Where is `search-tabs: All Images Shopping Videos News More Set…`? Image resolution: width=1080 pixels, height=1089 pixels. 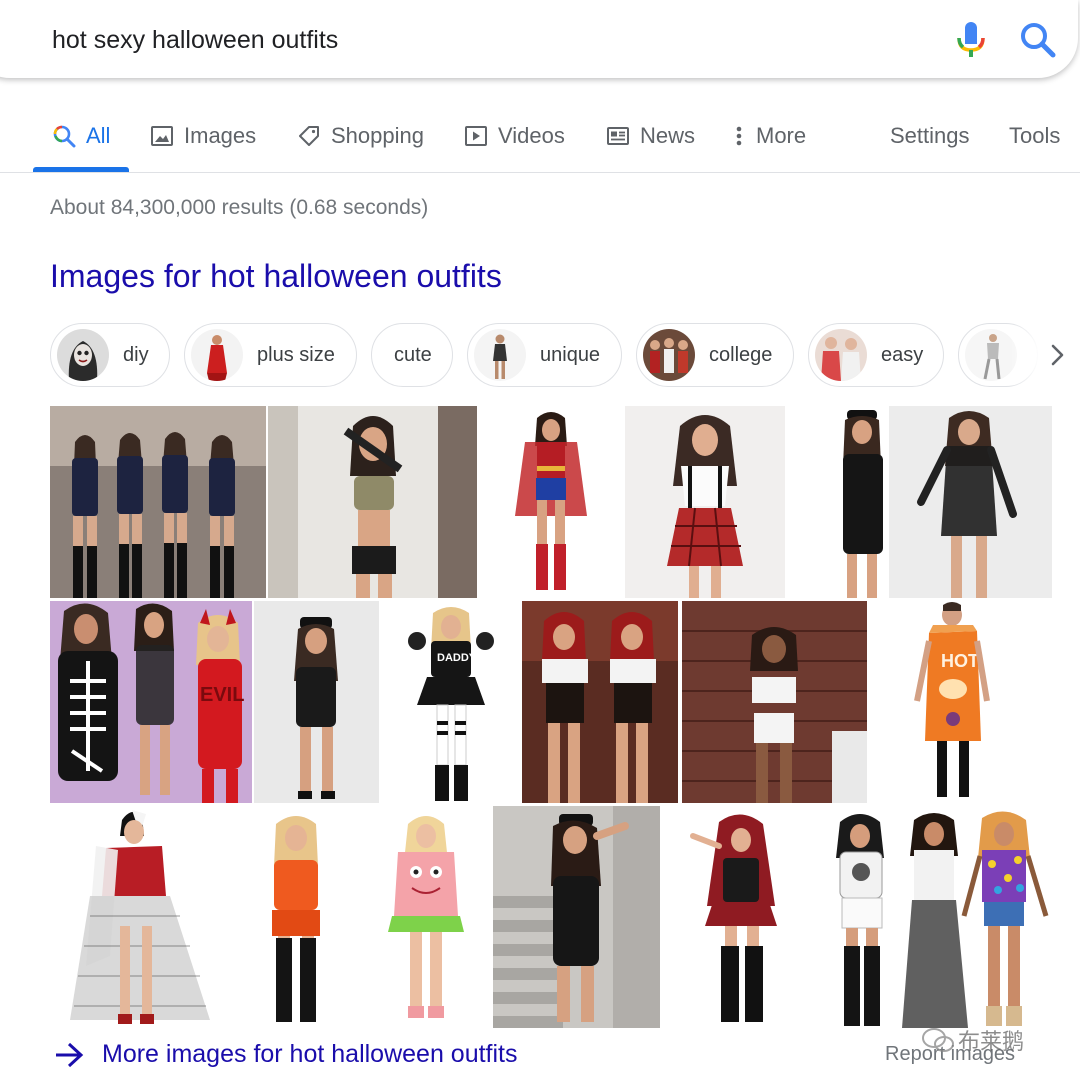
search-tabs: All Images Shopping Videos News More Set… is located at coordinates (540, 139).